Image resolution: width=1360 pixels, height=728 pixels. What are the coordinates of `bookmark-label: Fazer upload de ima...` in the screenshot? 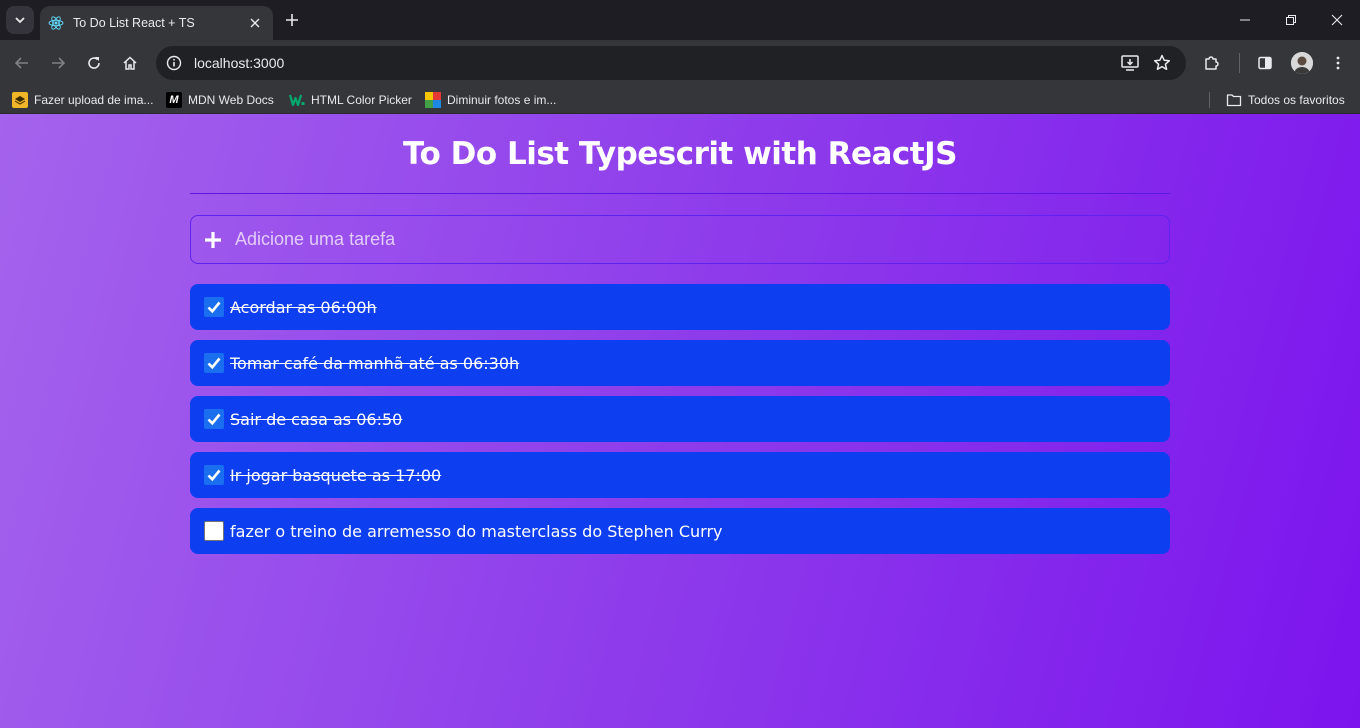 It's located at (94, 100).